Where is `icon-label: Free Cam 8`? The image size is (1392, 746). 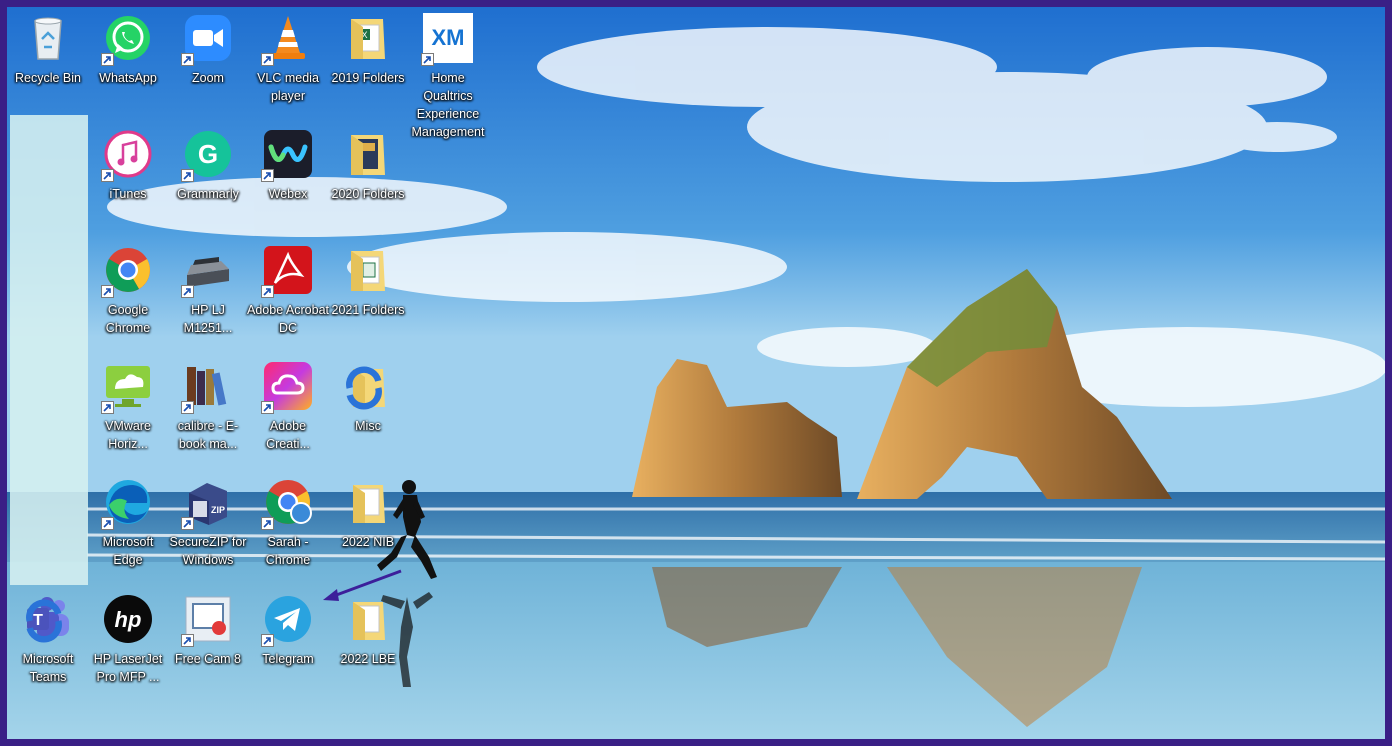
icon-label: Free Cam 8 is located at coordinates (208, 659).